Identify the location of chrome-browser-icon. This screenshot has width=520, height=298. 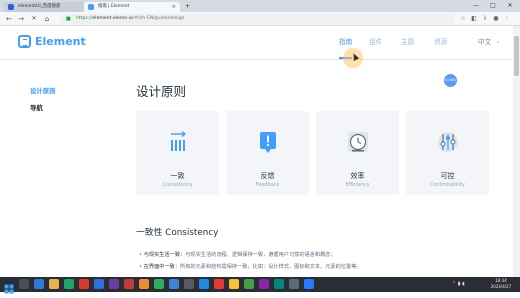
(69, 284).